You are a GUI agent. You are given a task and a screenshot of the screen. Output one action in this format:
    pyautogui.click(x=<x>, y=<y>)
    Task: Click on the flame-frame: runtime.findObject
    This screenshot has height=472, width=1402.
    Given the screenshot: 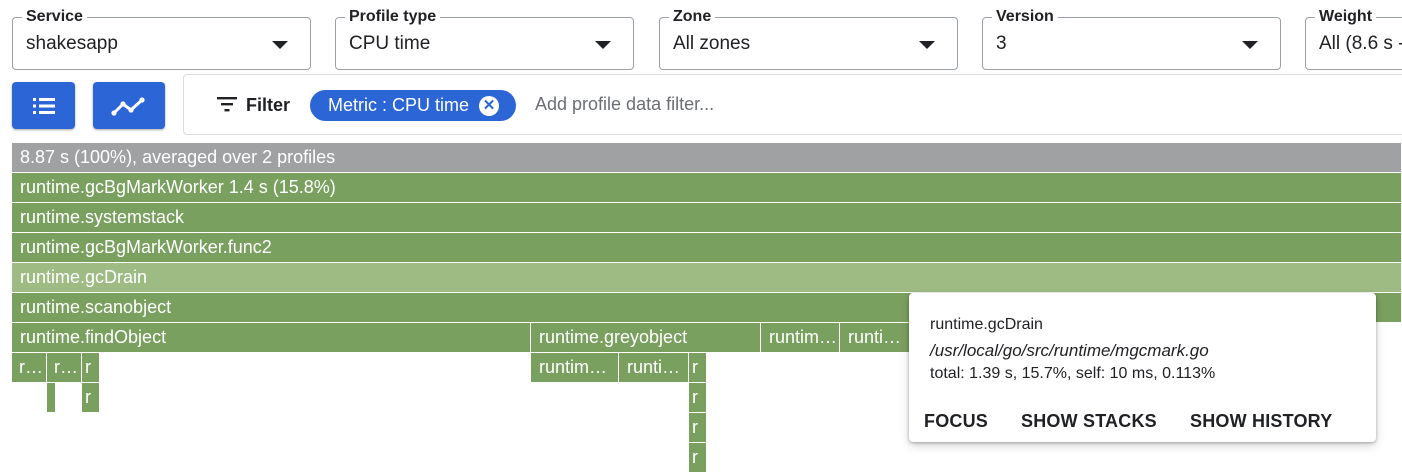 What is the action you would take?
    pyautogui.click(x=271, y=337)
    